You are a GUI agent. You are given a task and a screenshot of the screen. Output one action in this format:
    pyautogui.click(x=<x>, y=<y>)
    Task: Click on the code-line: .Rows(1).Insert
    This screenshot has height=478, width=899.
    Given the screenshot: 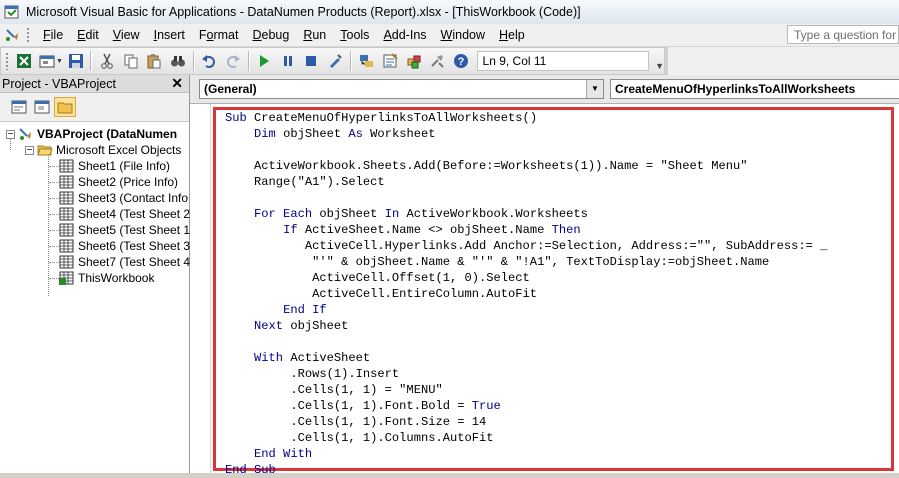 What is the action you would take?
    pyautogui.click(x=526, y=374)
    